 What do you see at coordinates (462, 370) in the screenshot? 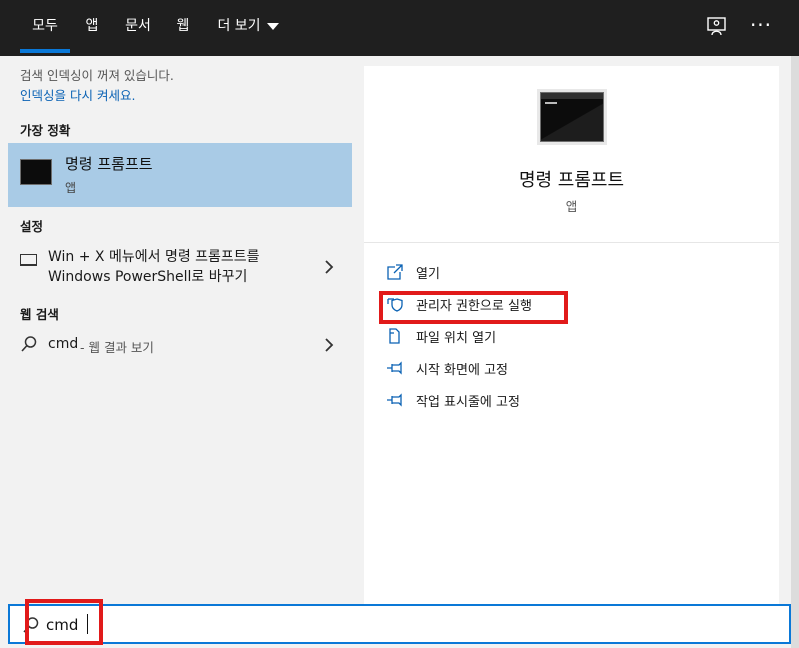
I see `action-pin-to-start-label: 시작 화면에 고정` at bounding box center [462, 370].